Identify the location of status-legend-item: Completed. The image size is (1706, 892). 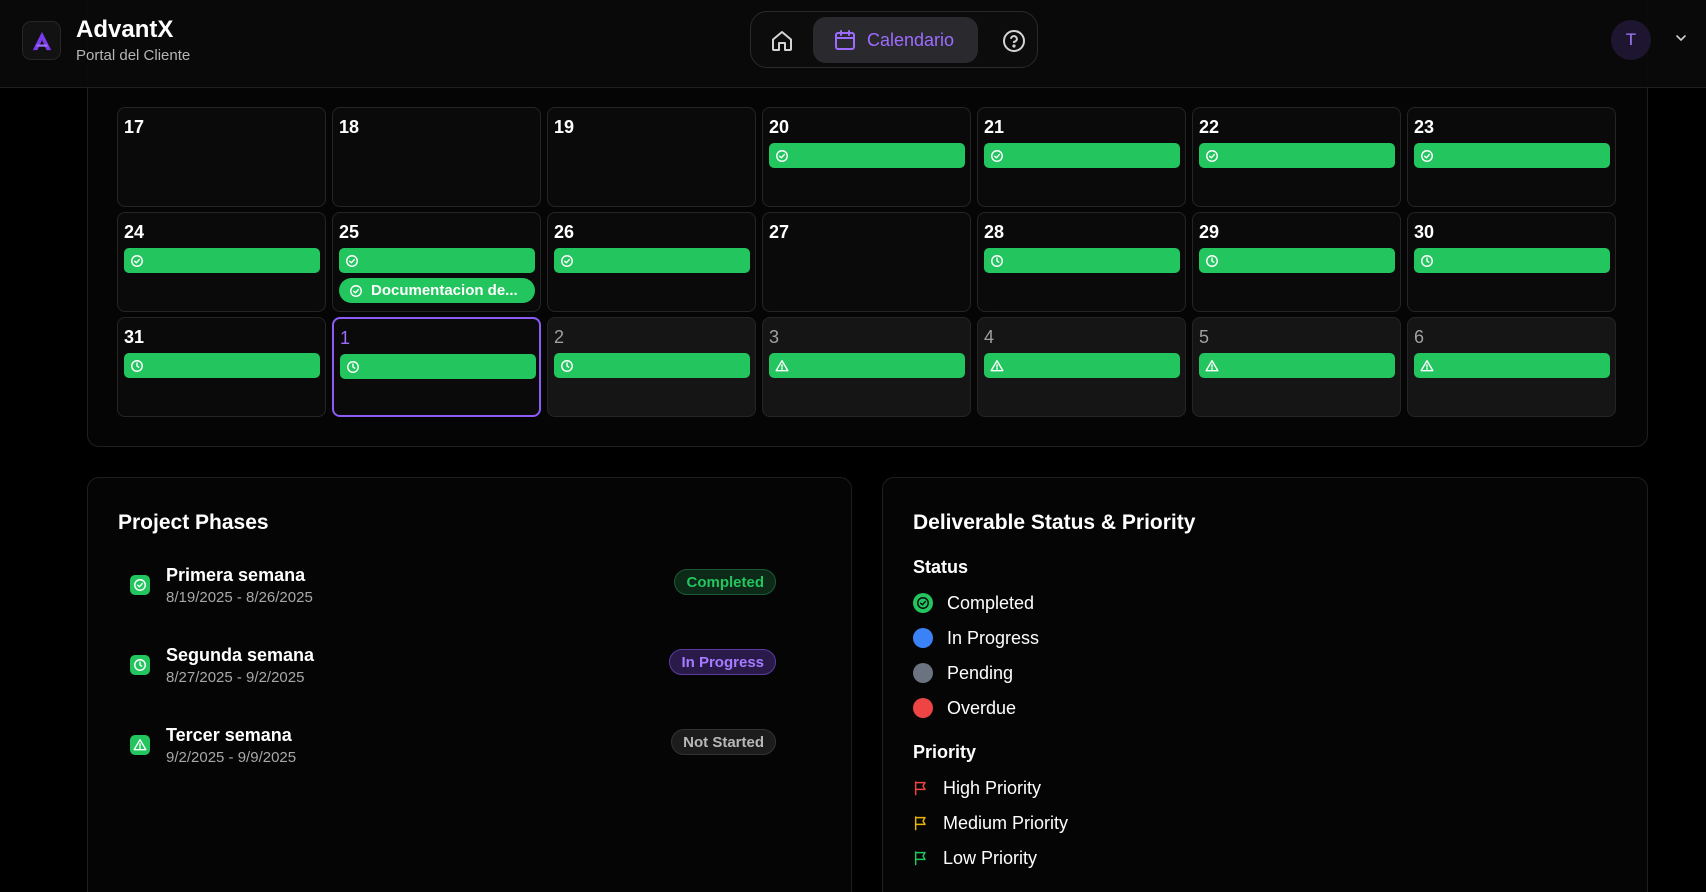
(973, 603).